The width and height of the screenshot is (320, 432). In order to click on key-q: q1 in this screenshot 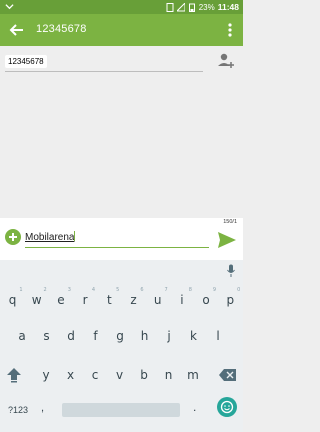, I will do `click(13, 300)`.